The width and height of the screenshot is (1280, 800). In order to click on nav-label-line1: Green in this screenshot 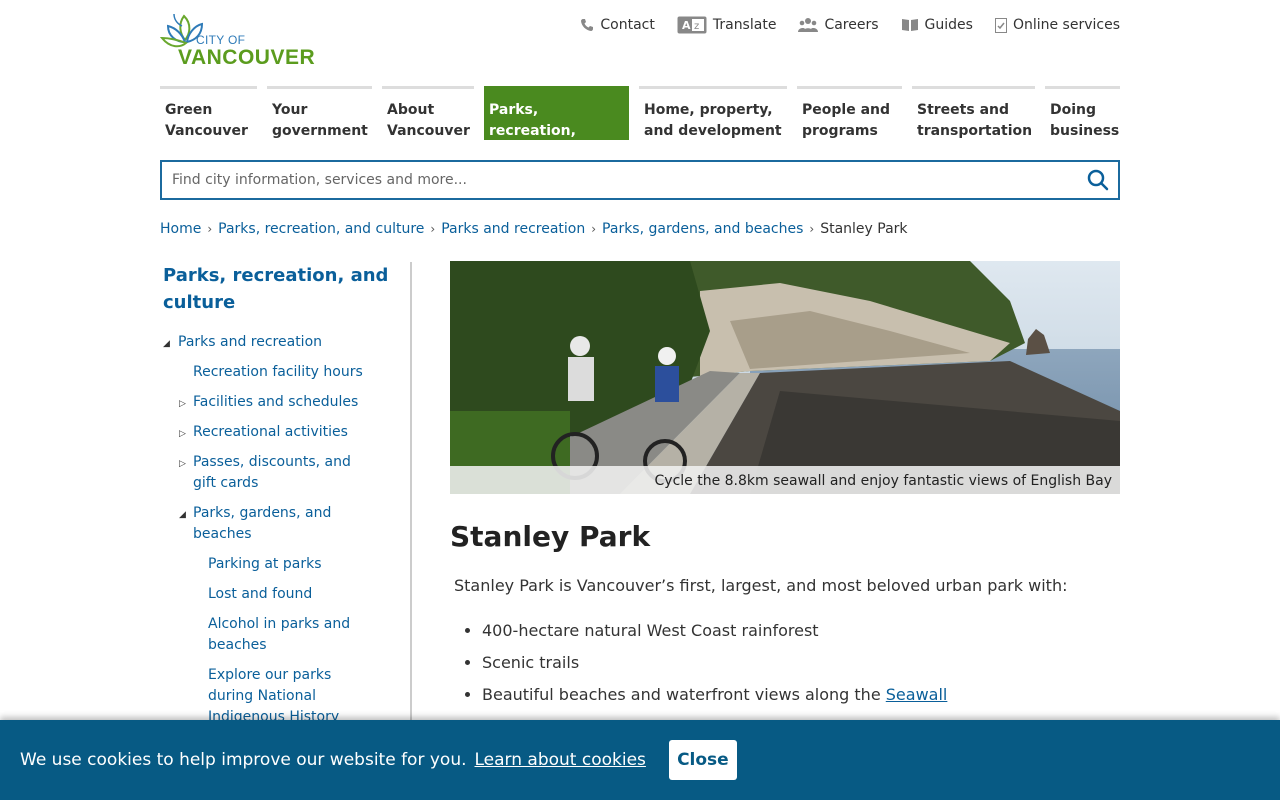, I will do `click(189, 110)`.